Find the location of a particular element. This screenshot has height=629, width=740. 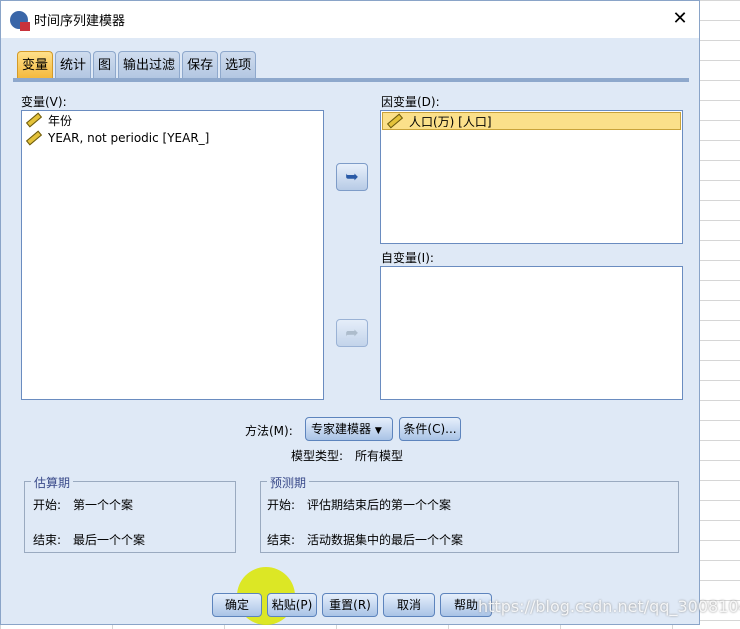

end-value: 最后一个个案 is located at coordinates (109, 540).